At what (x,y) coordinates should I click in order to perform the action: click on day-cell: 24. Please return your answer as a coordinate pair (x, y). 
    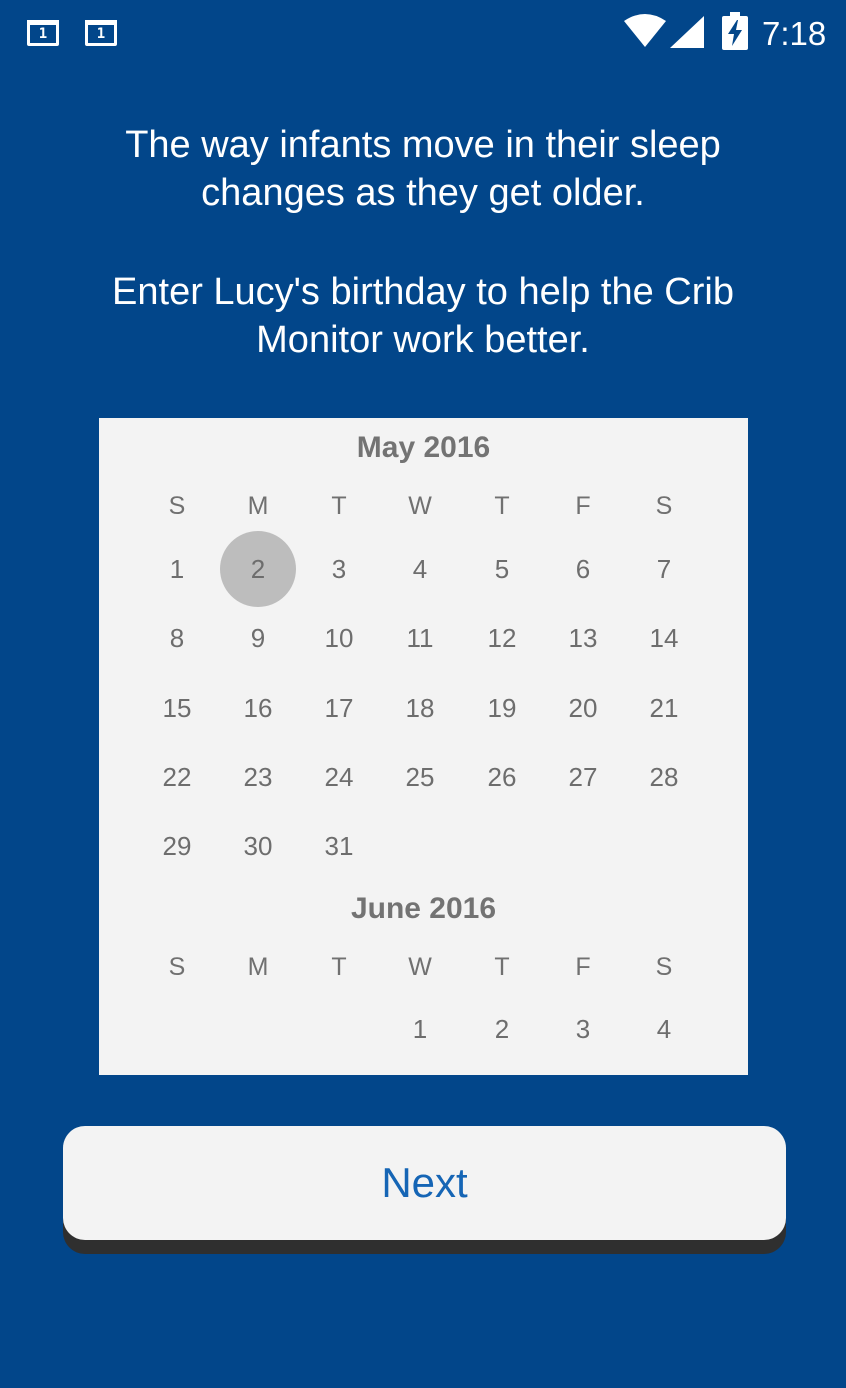
    Looking at the image, I should click on (339, 777).